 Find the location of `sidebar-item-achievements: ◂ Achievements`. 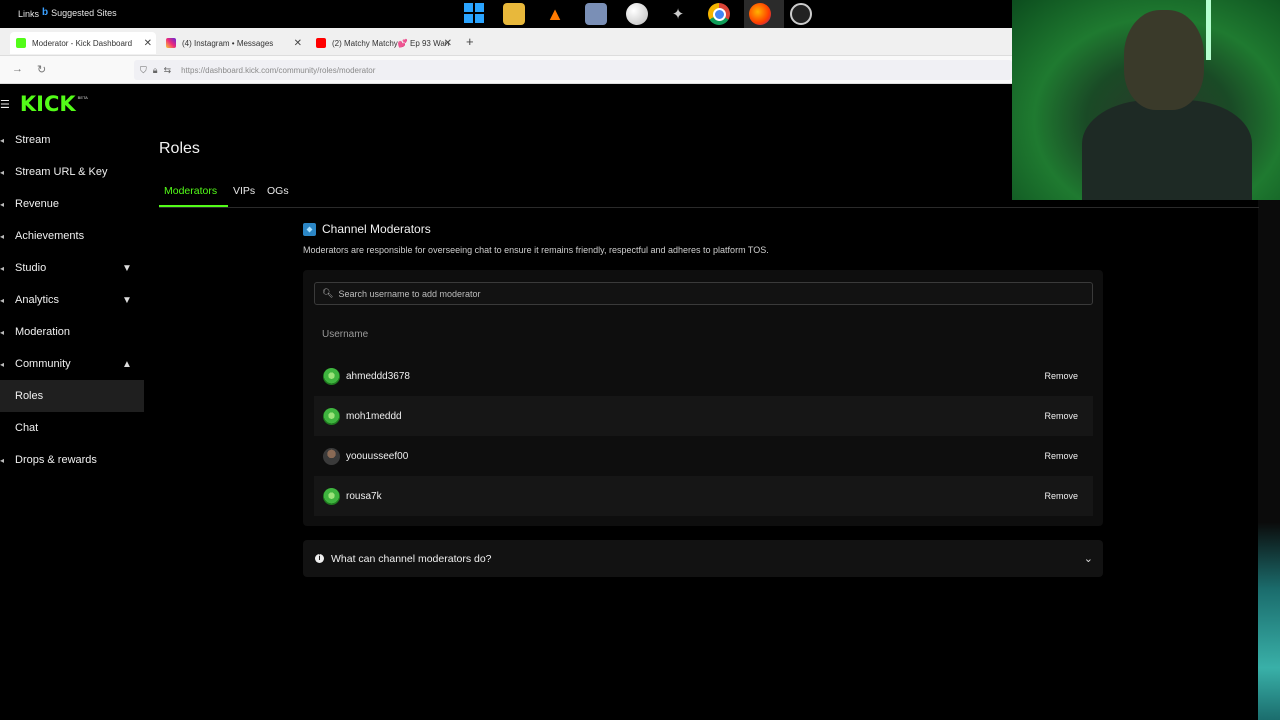

sidebar-item-achievements: ◂ Achievements is located at coordinates (72, 236).